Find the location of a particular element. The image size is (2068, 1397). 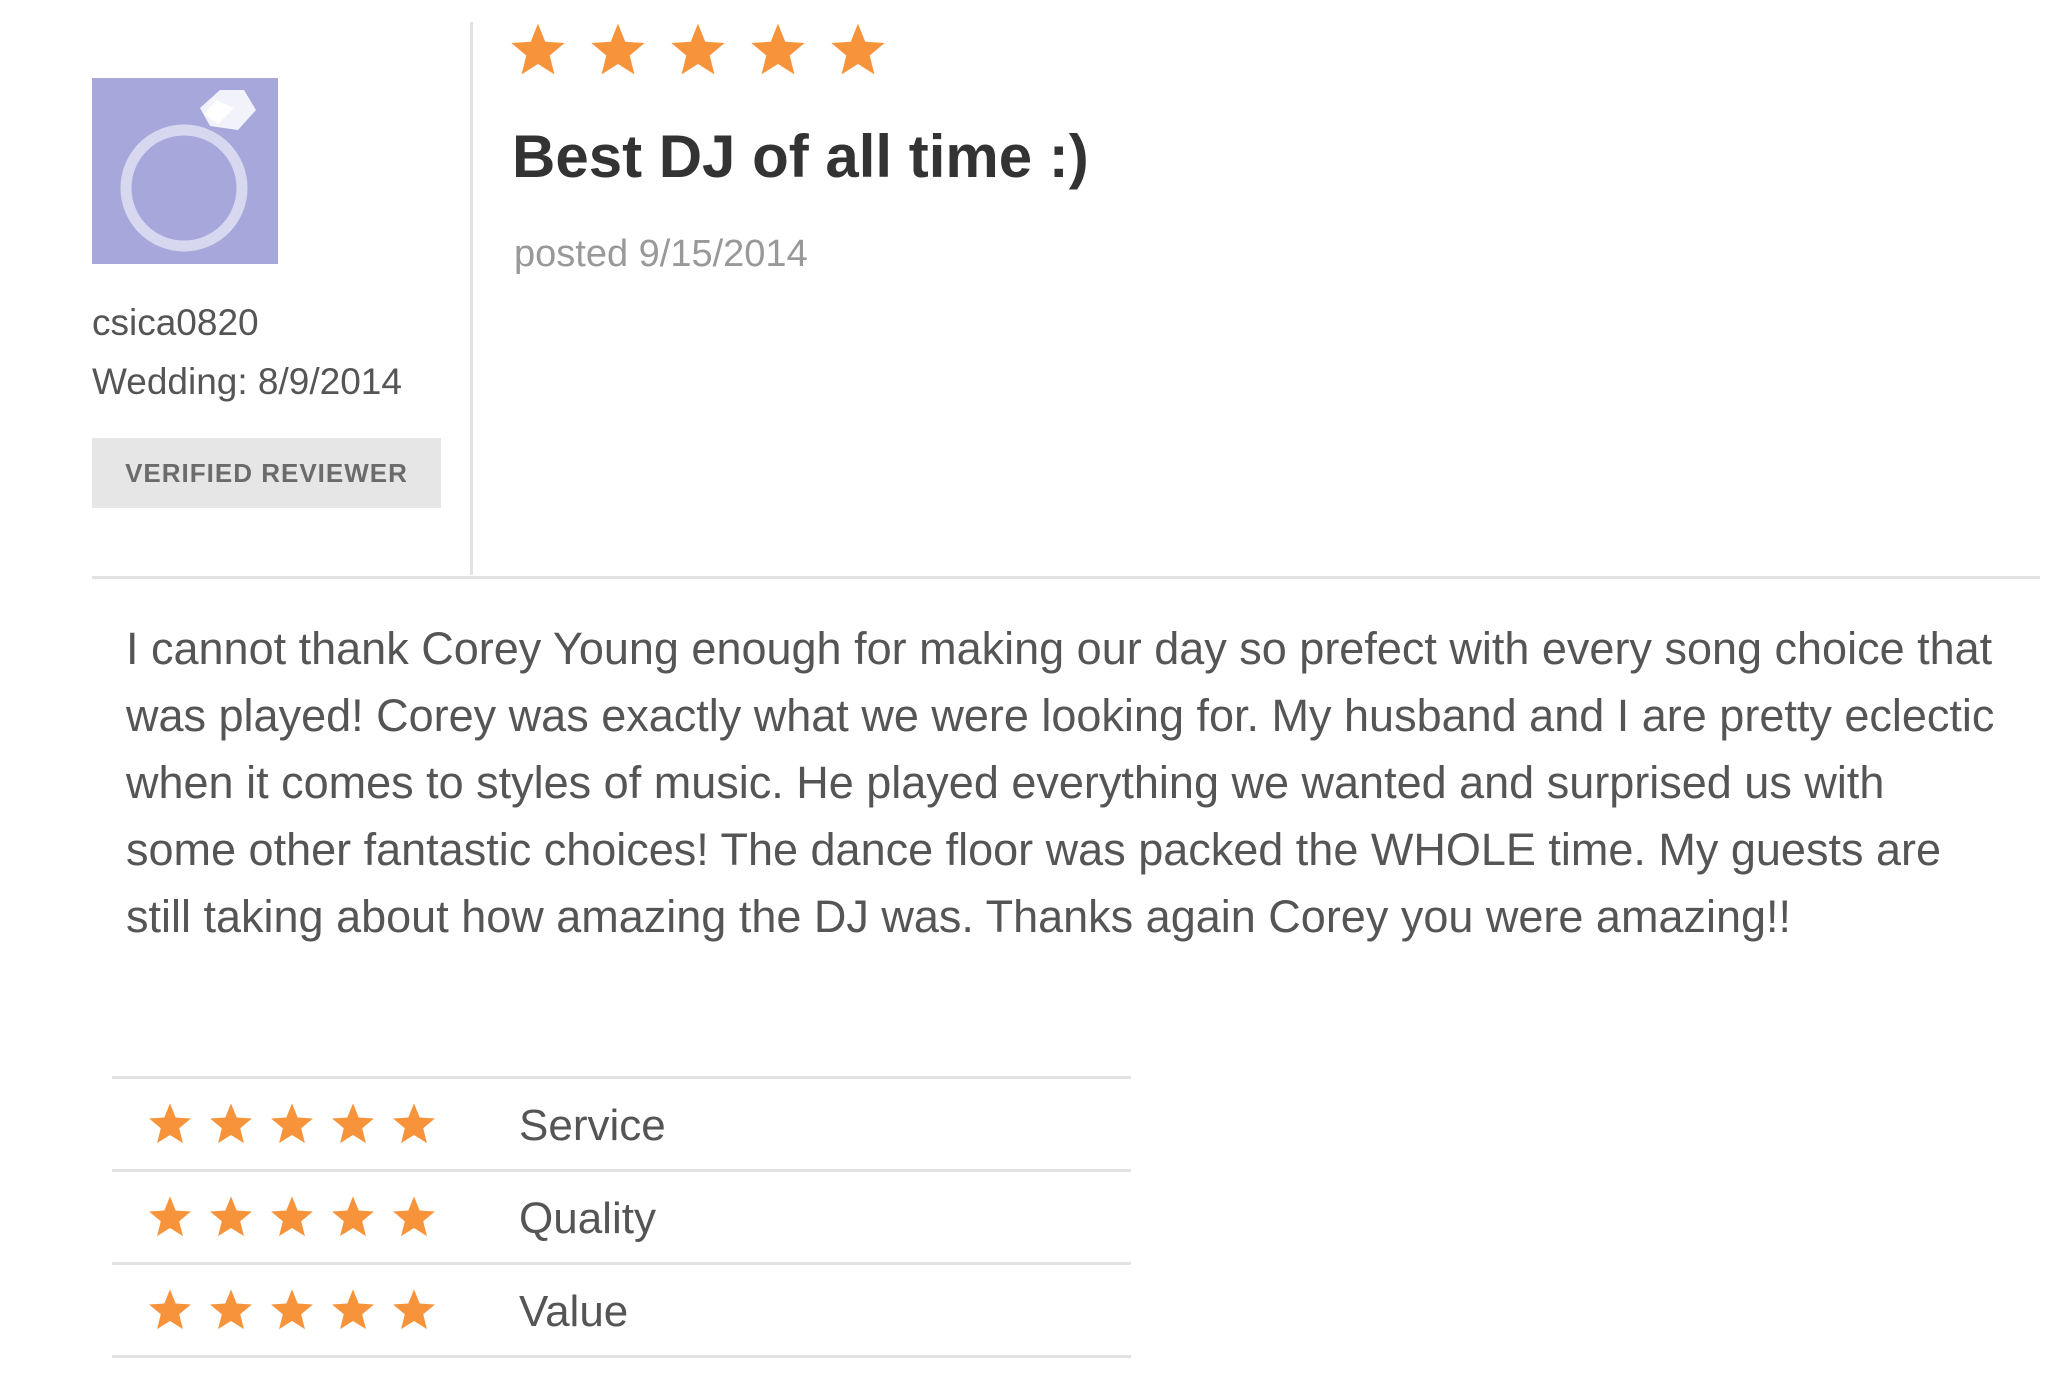

value-stars is located at coordinates (292, 1310).